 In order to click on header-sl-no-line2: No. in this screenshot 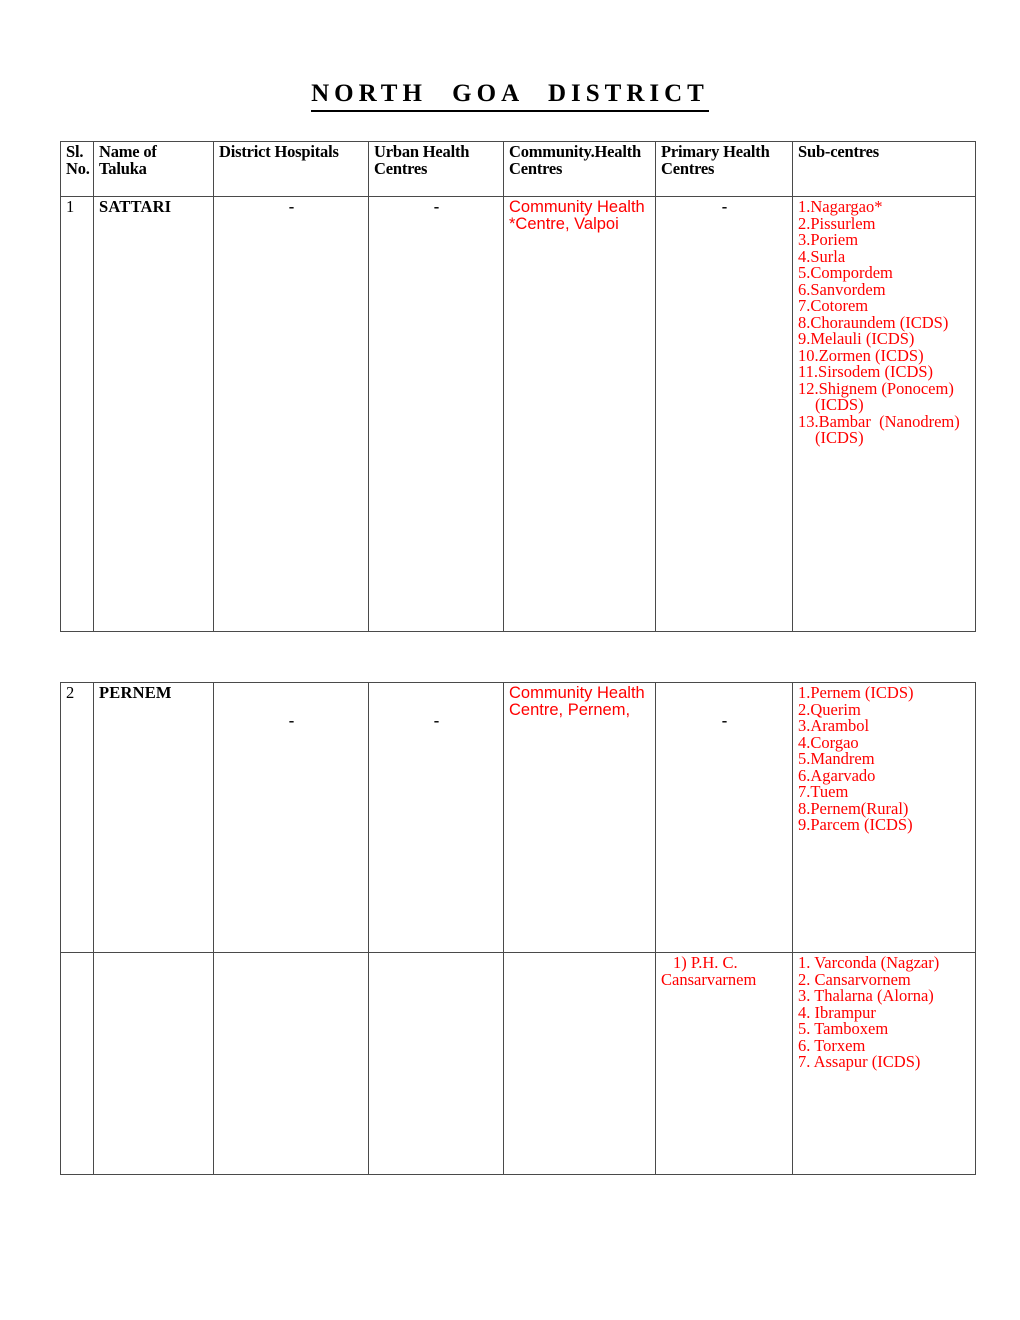, I will do `click(78, 168)`.